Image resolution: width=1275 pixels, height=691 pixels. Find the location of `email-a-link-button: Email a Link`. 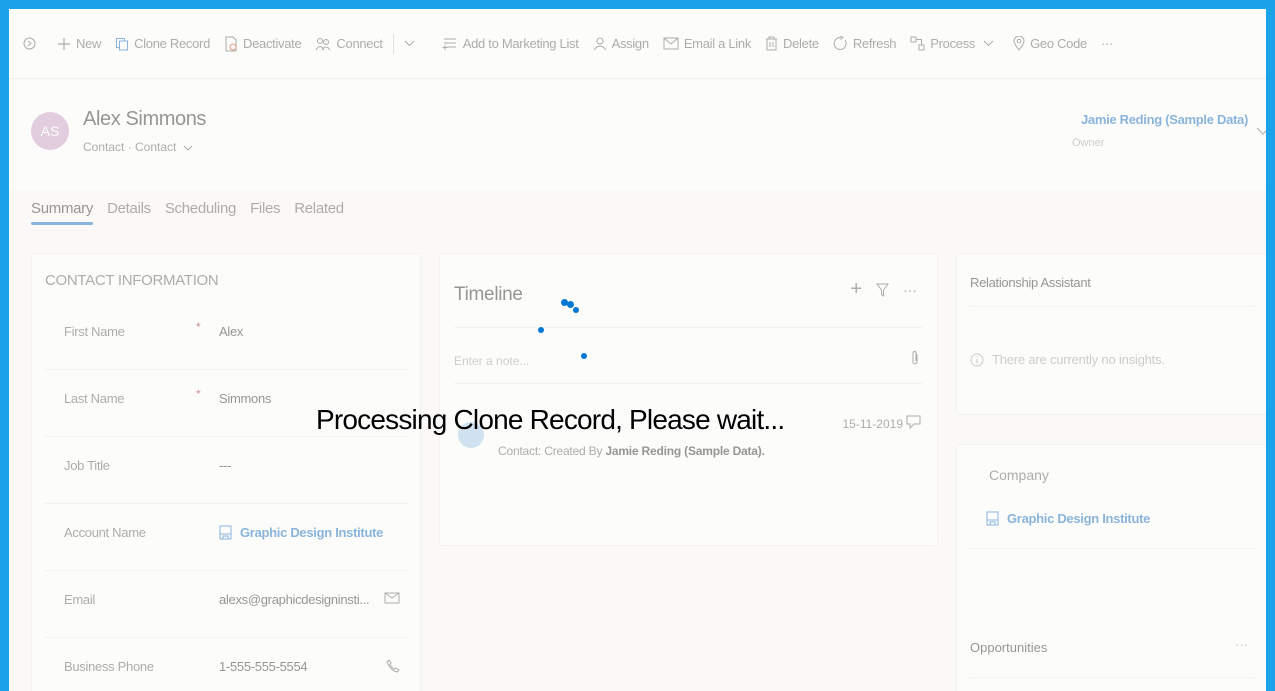

email-a-link-button: Email a Link is located at coordinates (707, 43).